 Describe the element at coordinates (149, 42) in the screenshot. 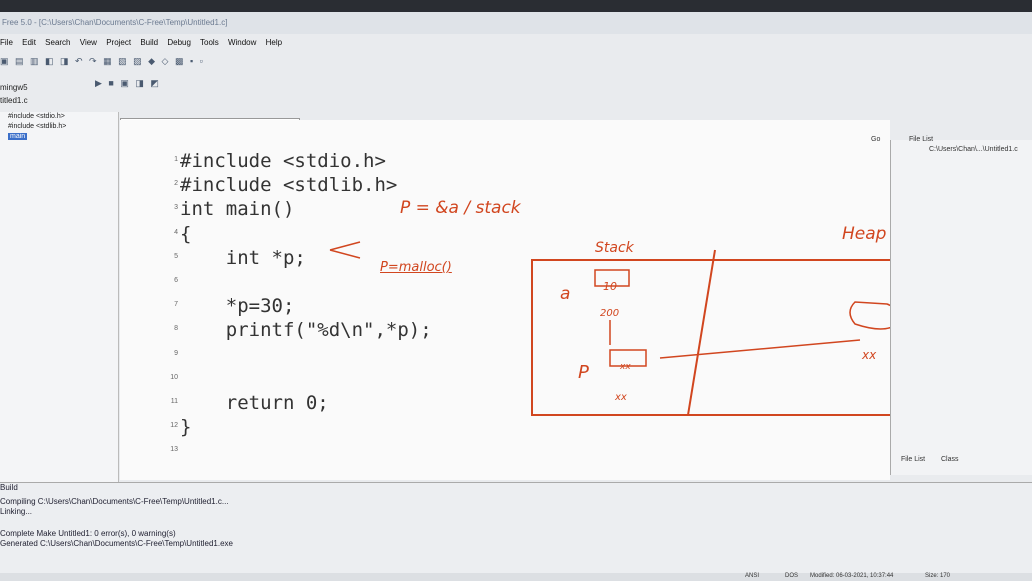

I see `menu-build: Build` at that location.